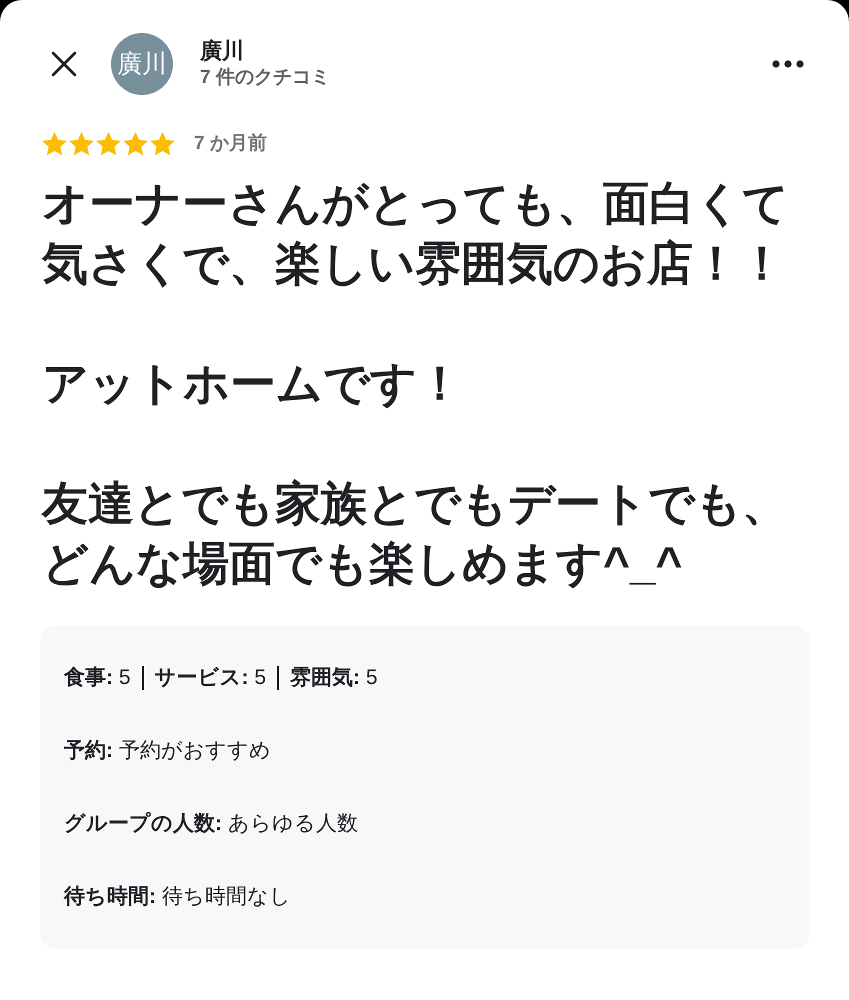 Image resolution: width=849 pixels, height=1000 pixels. I want to click on avatar: 廣川, so click(142, 64).